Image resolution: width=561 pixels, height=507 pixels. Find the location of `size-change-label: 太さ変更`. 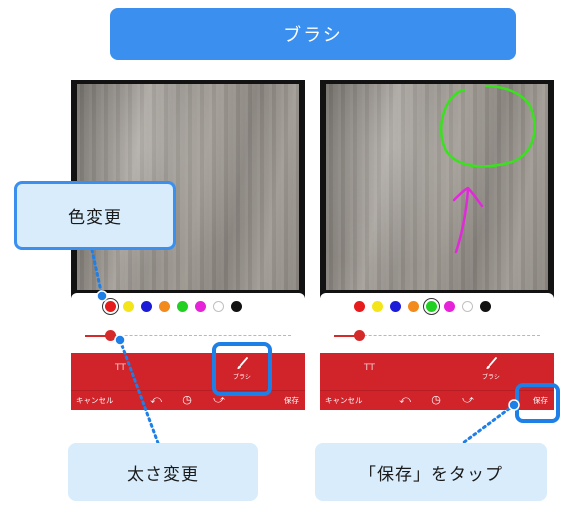

size-change-label: 太さ変更 is located at coordinates (163, 474).